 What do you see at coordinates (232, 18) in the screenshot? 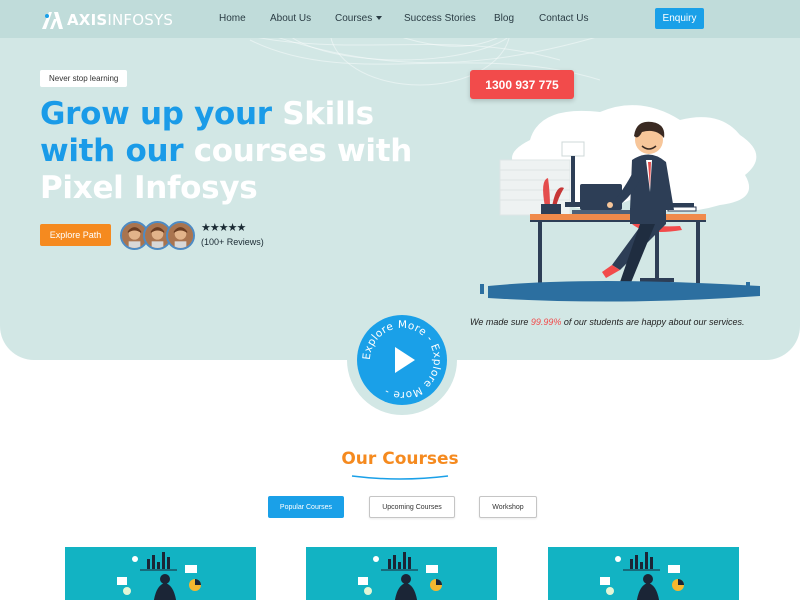
I see `nav-home: Home` at bounding box center [232, 18].